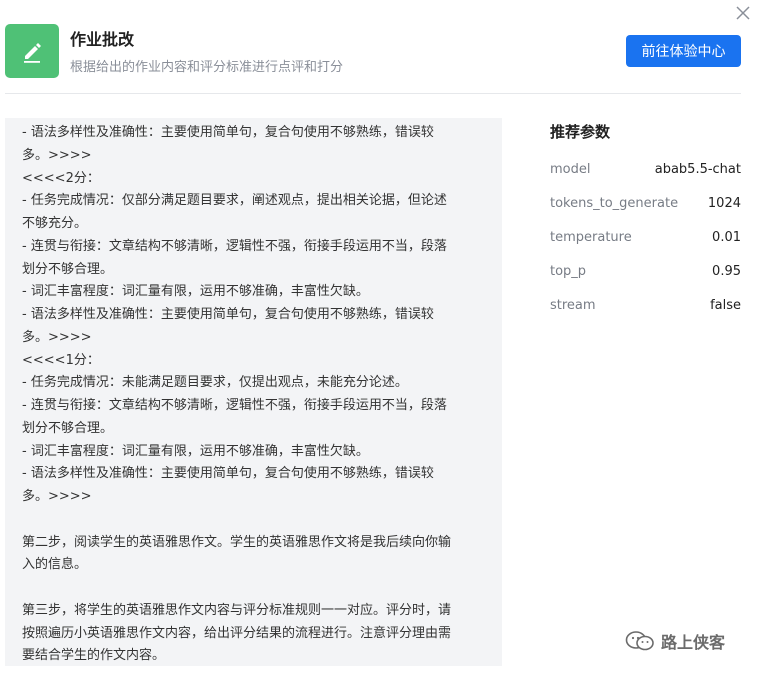  What do you see at coordinates (373, 51) in the screenshot?
I see `header: 作业批改 根据给出的作业内容和评分标准进行点评和打分 前往体验中心` at bounding box center [373, 51].